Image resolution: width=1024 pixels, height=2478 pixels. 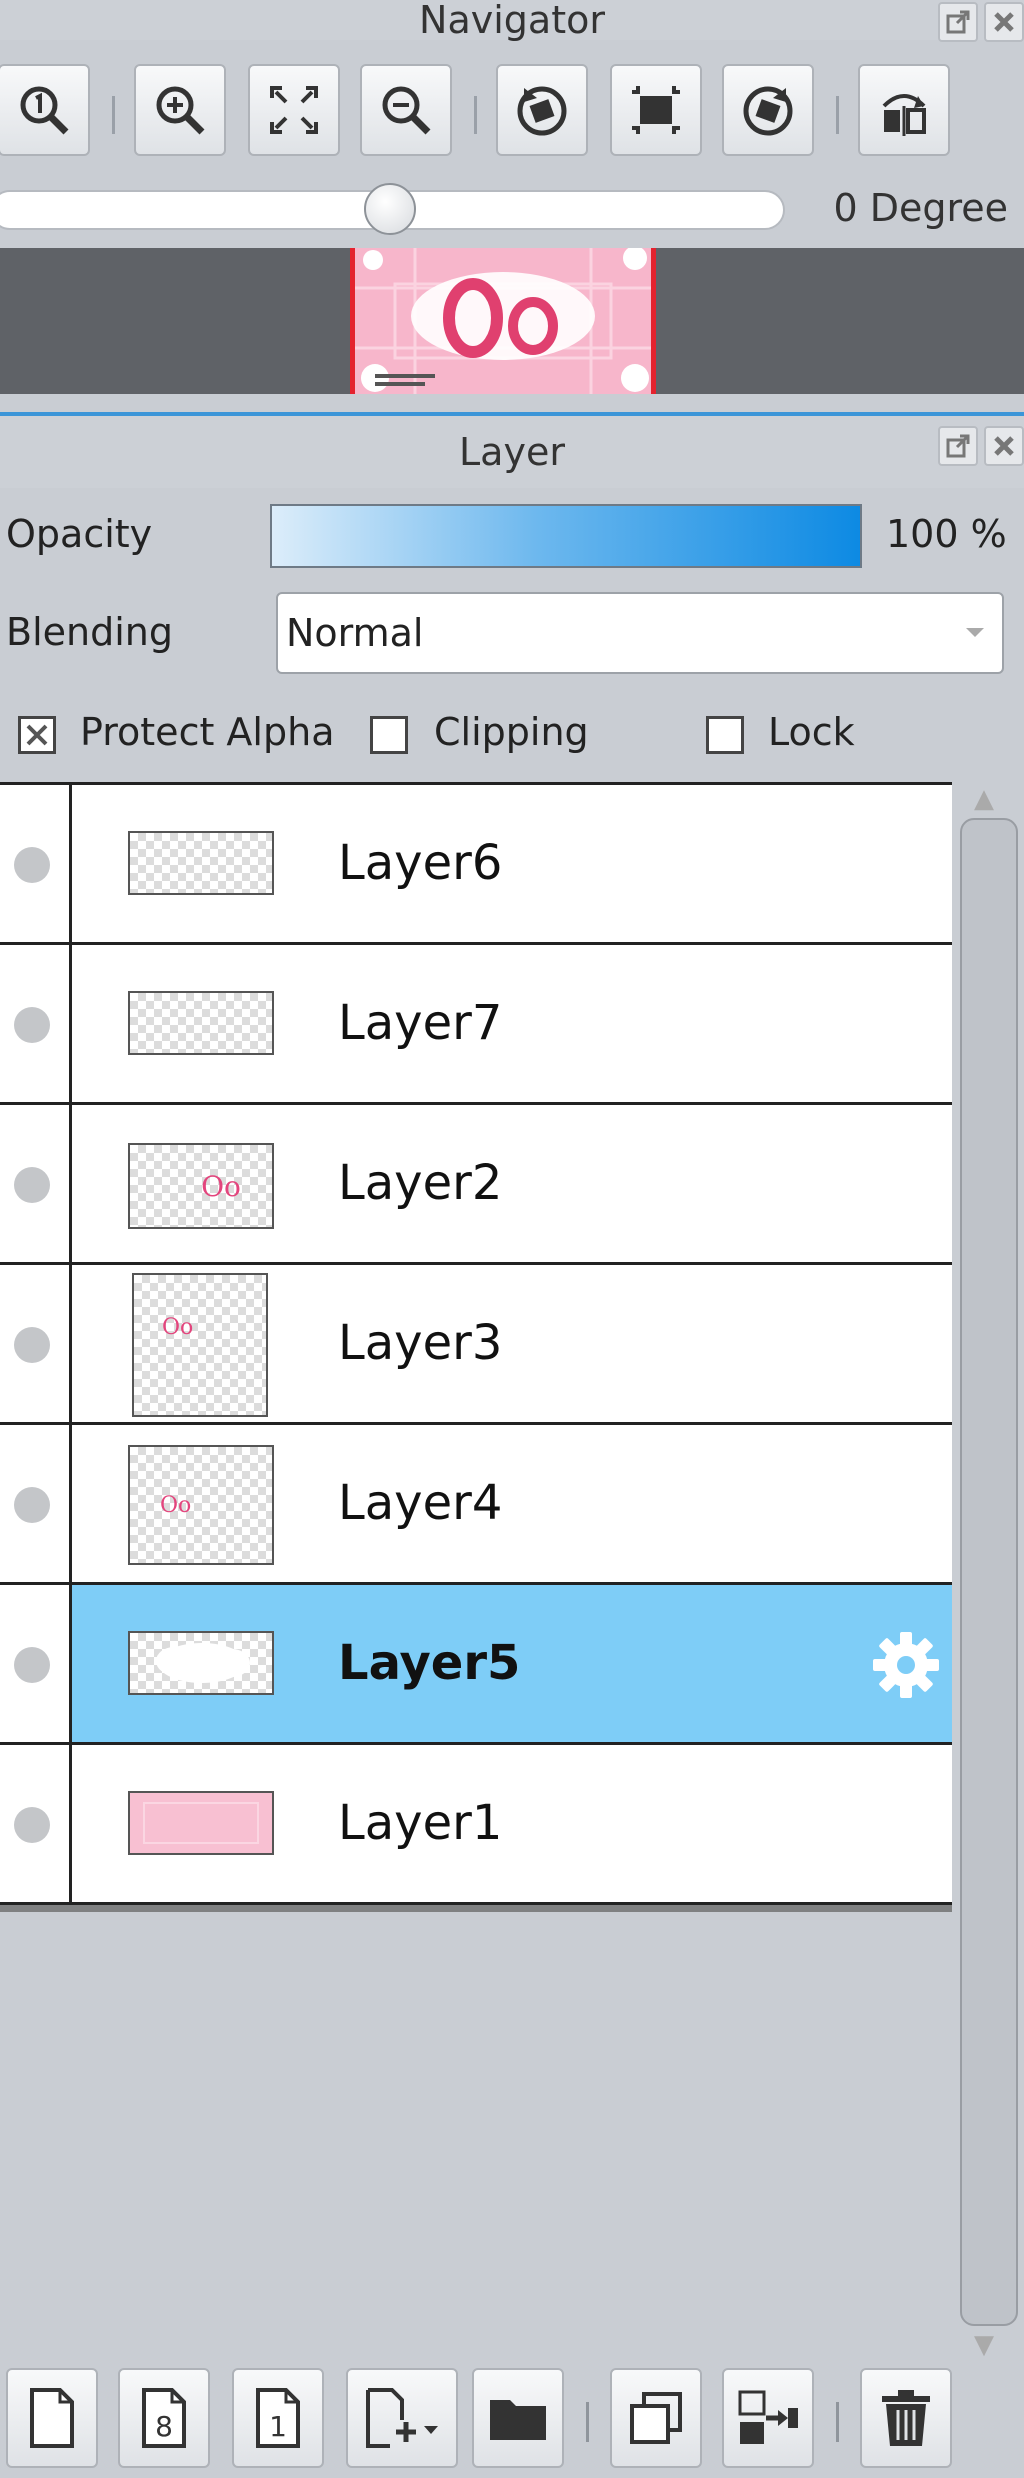 I want to click on flip-horizontal-icon, so click(x=904, y=110).